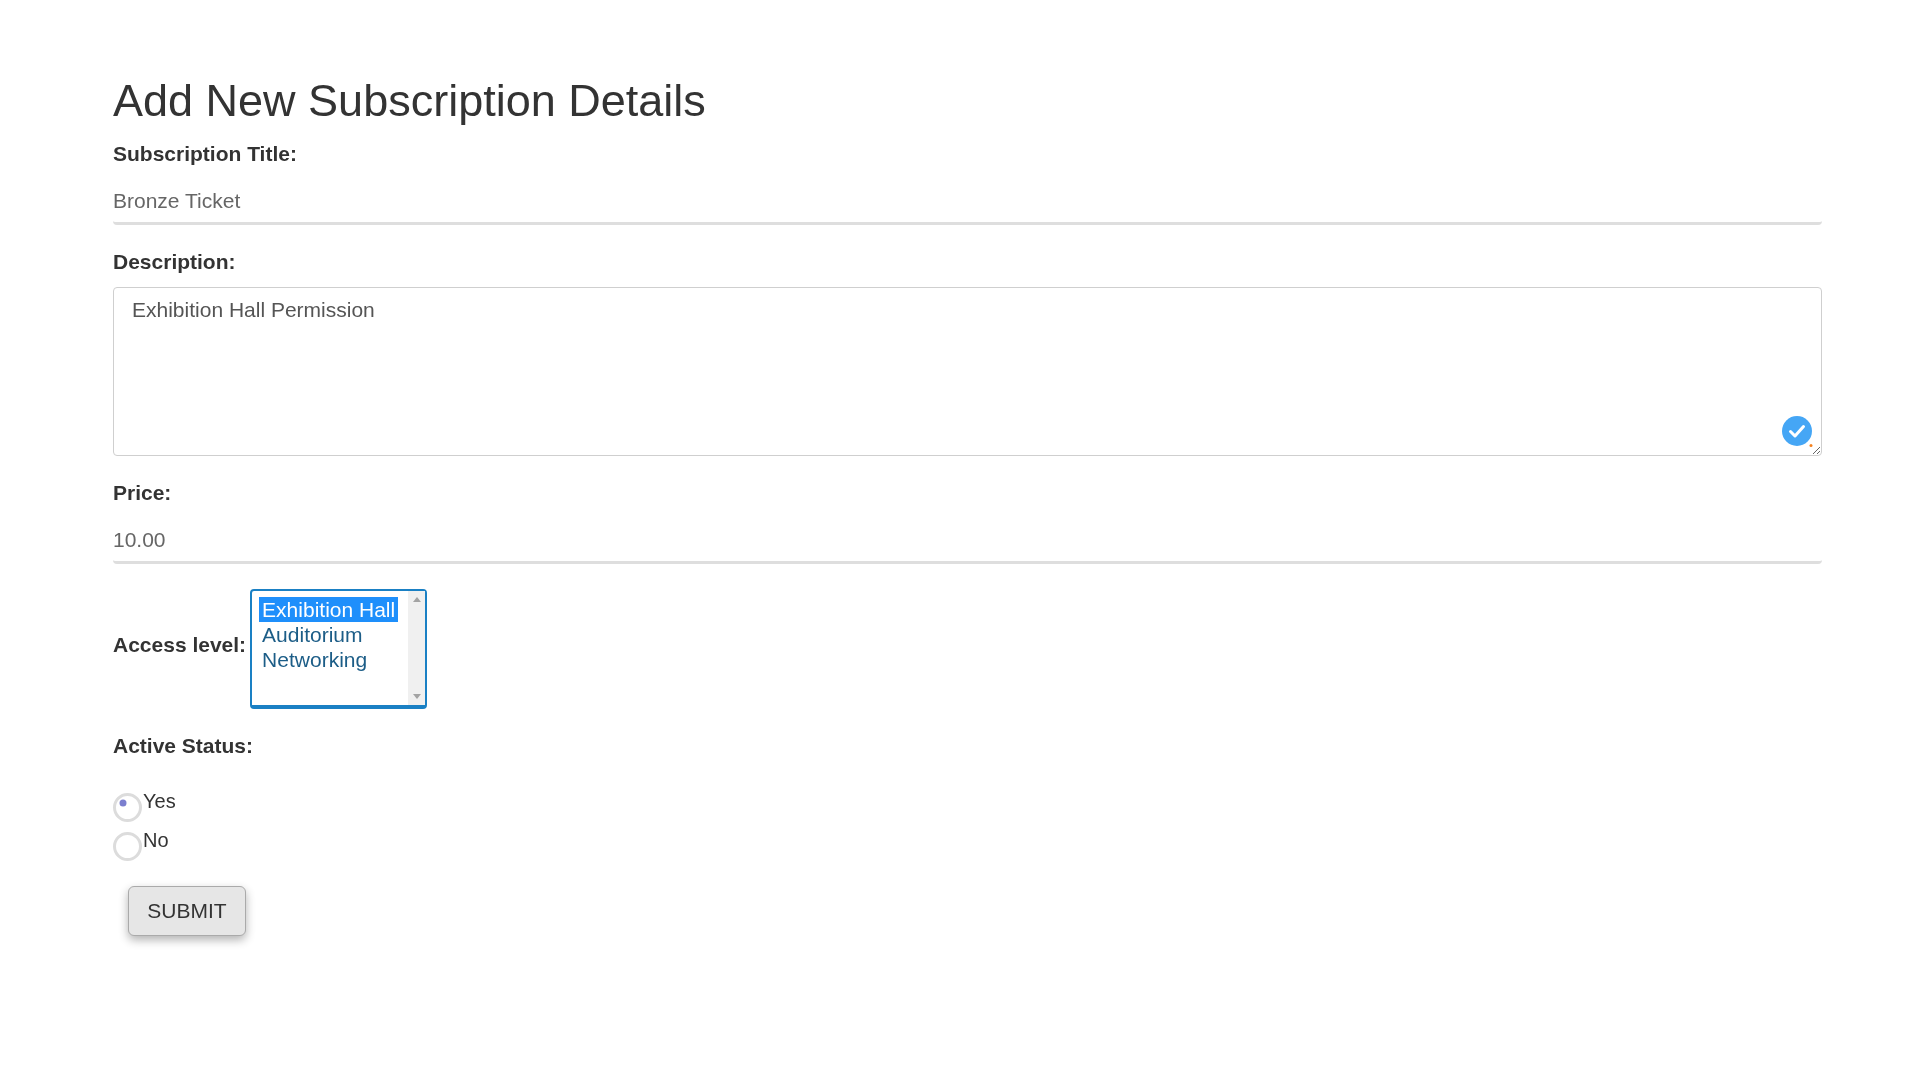  I want to click on page-title: Add New Subscription Details, so click(409, 101).